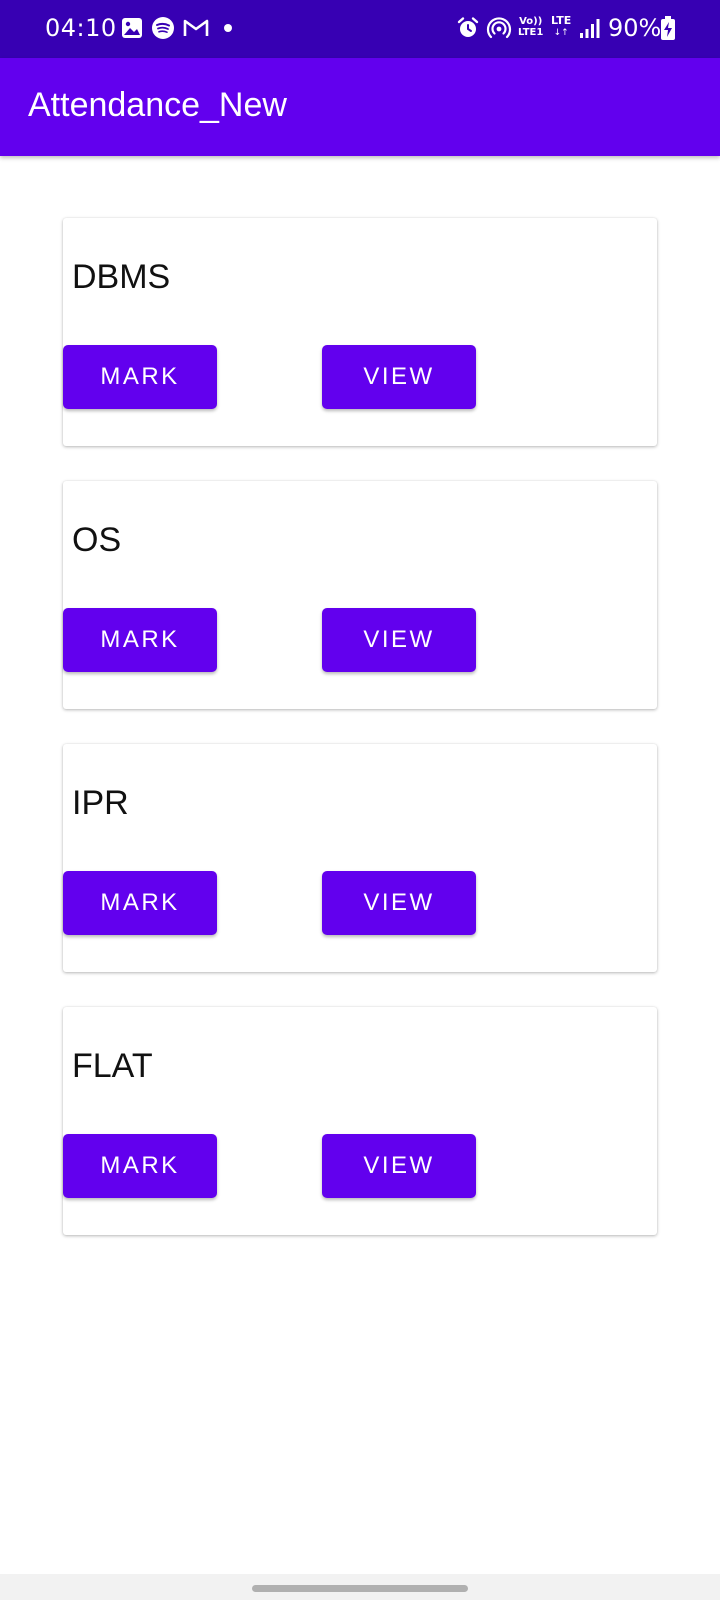 This screenshot has height=1600, width=720. What do you see at coordinates (157, 105) in the screenshot?
I see `app-title: Attendance_New` at bounding box center [157, 105].